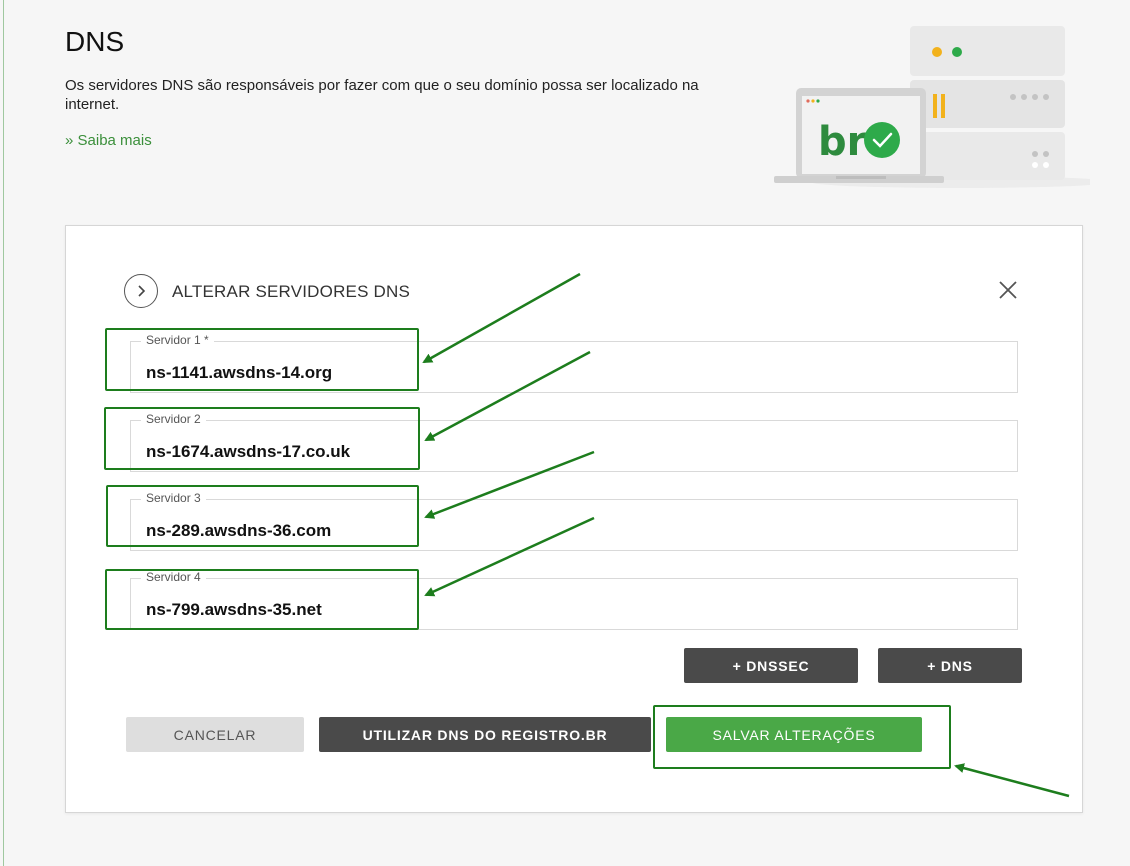 The height and width of the screenshot is (866, 1130). What do you see at coordinates (574, 525) in the screenshot?
I see `server-3-input` at bounding box center [574, 525].